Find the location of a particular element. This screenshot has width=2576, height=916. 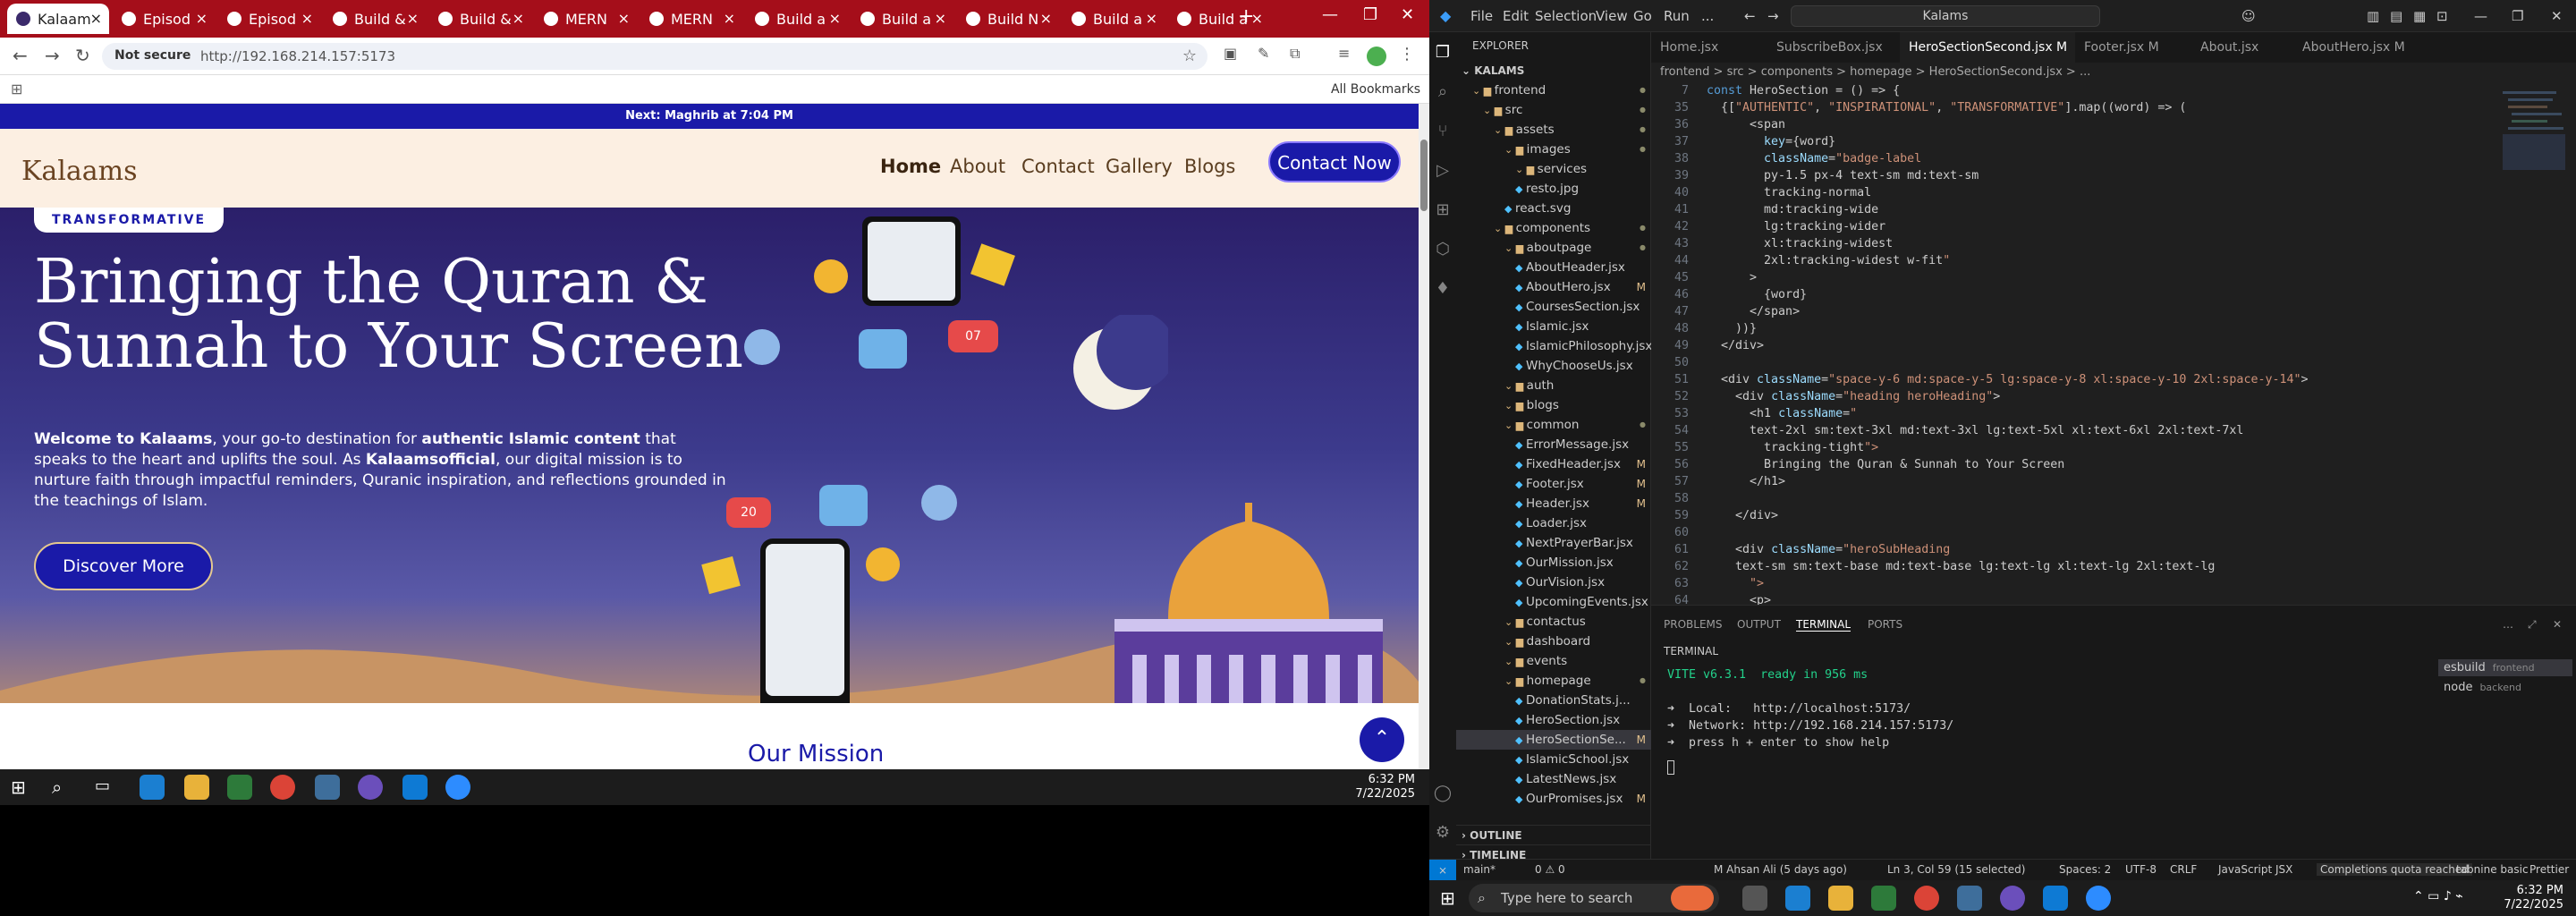

tree-folder: ⌄ ▆ assets ● is located at coordinates (1553, 130).